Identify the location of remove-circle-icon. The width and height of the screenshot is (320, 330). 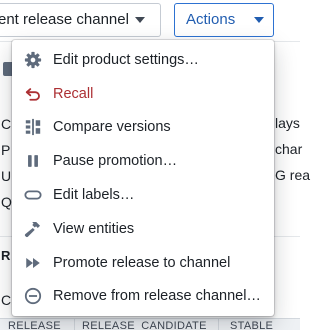
(33, 296).